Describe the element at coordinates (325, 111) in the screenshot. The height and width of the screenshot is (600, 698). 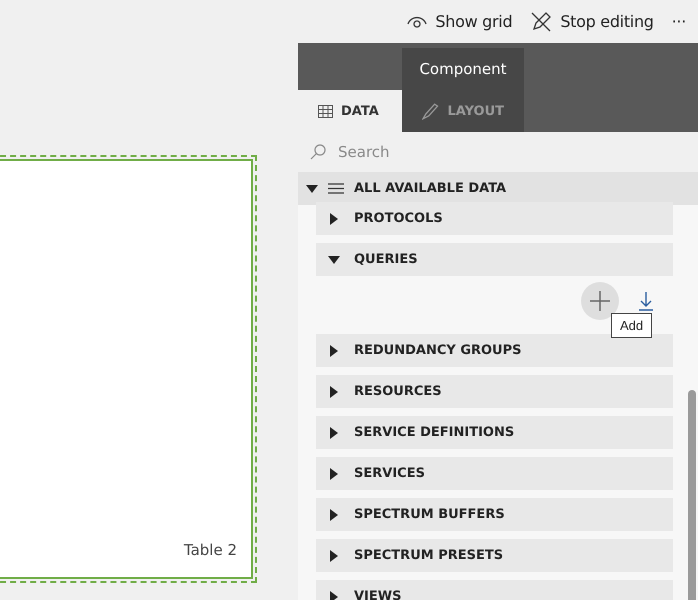
I see `table-icon` at that location.